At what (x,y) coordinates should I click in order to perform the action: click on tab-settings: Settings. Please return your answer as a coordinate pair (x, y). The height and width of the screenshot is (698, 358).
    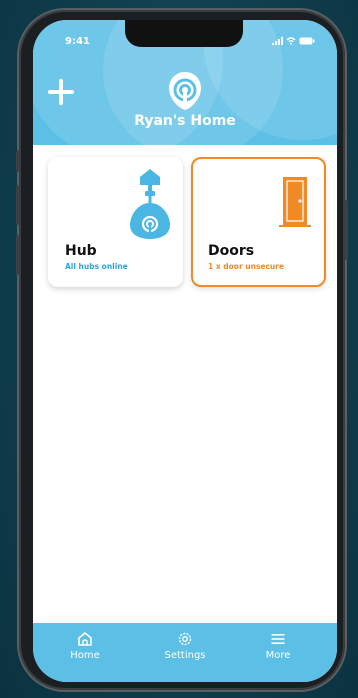
    Looking at the image, I should click on (185, 646).